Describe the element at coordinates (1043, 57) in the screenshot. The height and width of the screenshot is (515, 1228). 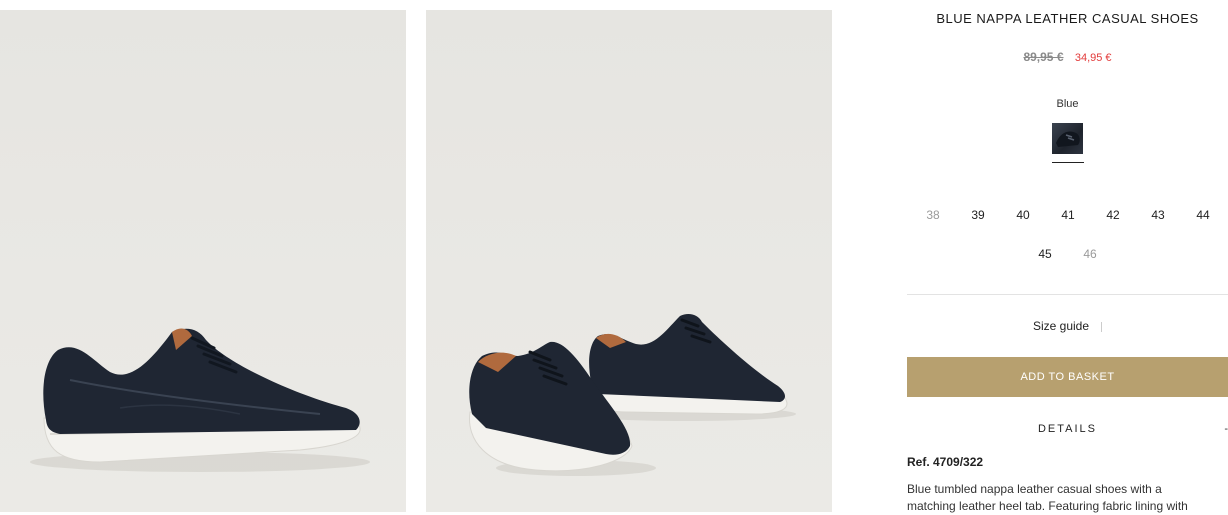
I see `original-price: 89,95 €` at that location.